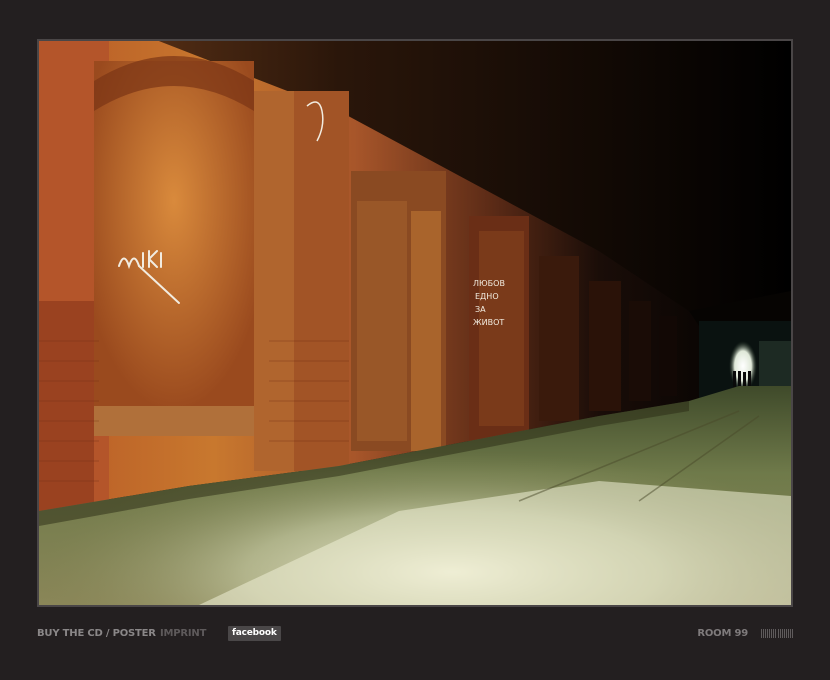 The height and width of the screenshot is (680, 830). Describe the element at coordinates (487, 296) in the screenshot. I see `graffiti-line-2: ЕДНО` at that location.